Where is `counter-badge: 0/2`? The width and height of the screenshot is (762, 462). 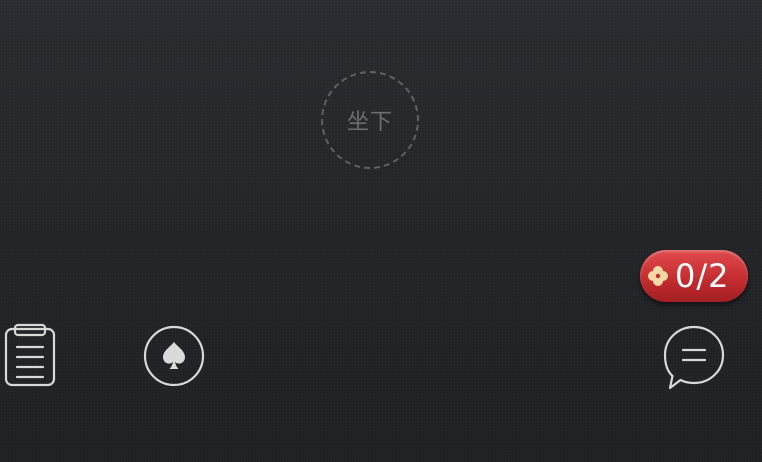 counter-badge: 0/2 is located at coordinates (694, 276).